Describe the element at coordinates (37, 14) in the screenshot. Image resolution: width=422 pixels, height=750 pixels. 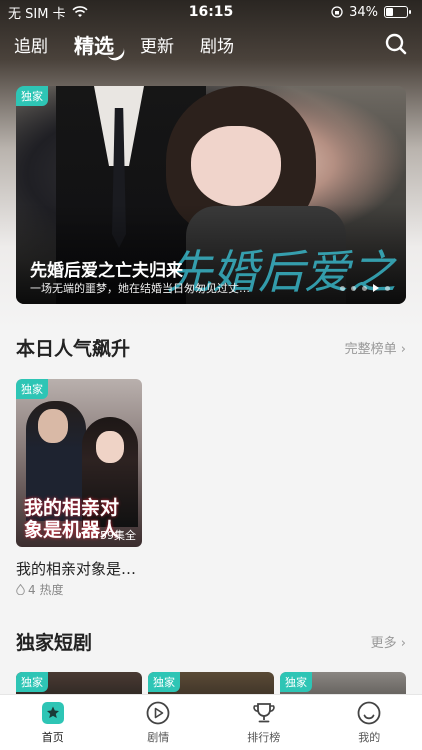
I see `carrier-label: 无 SIM 卡` at that location.